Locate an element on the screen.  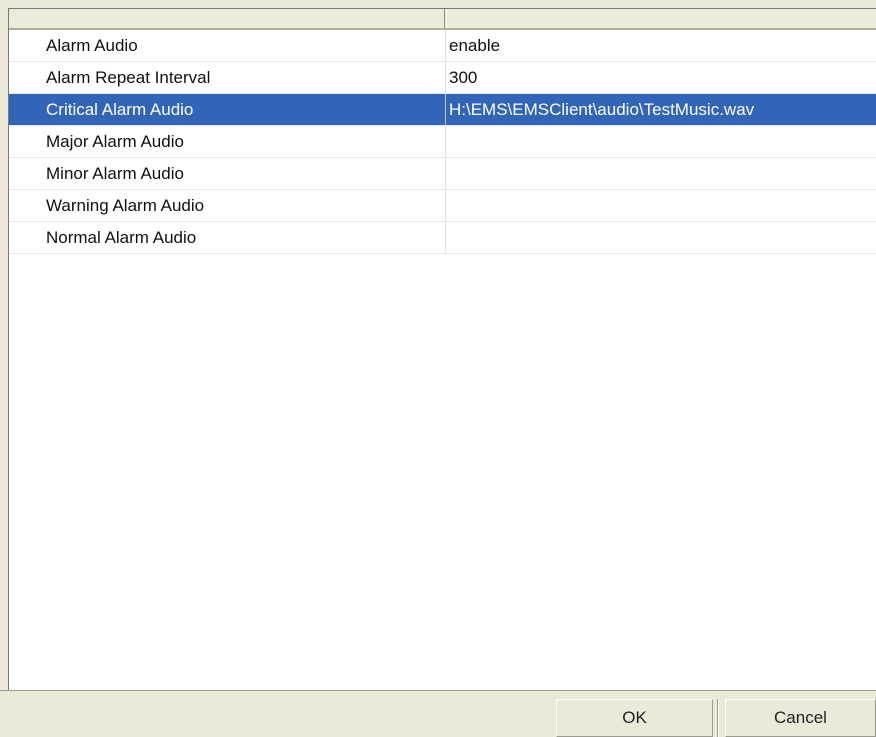
property-name-cell: Warning Alarm Audio is located at coordinates (227, 205).